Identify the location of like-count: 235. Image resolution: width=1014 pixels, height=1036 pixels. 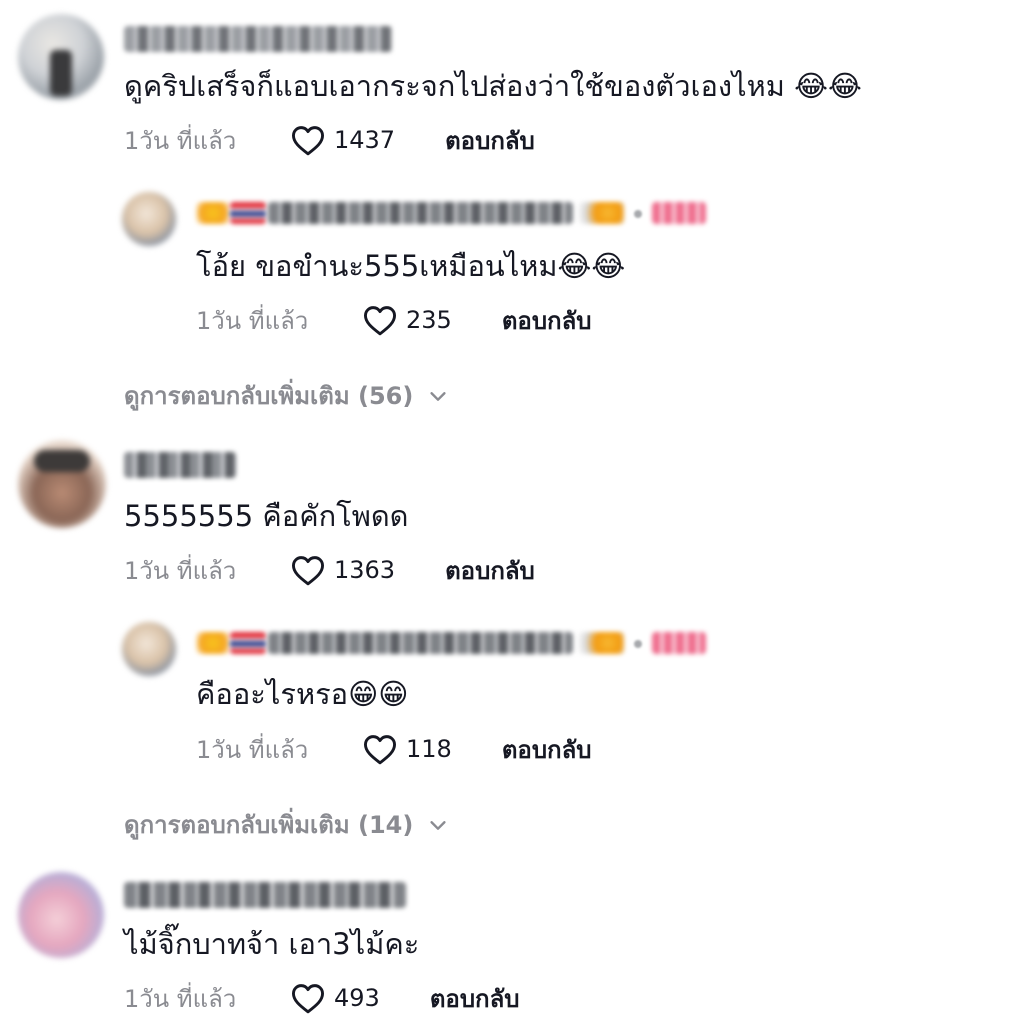
(429, 320).